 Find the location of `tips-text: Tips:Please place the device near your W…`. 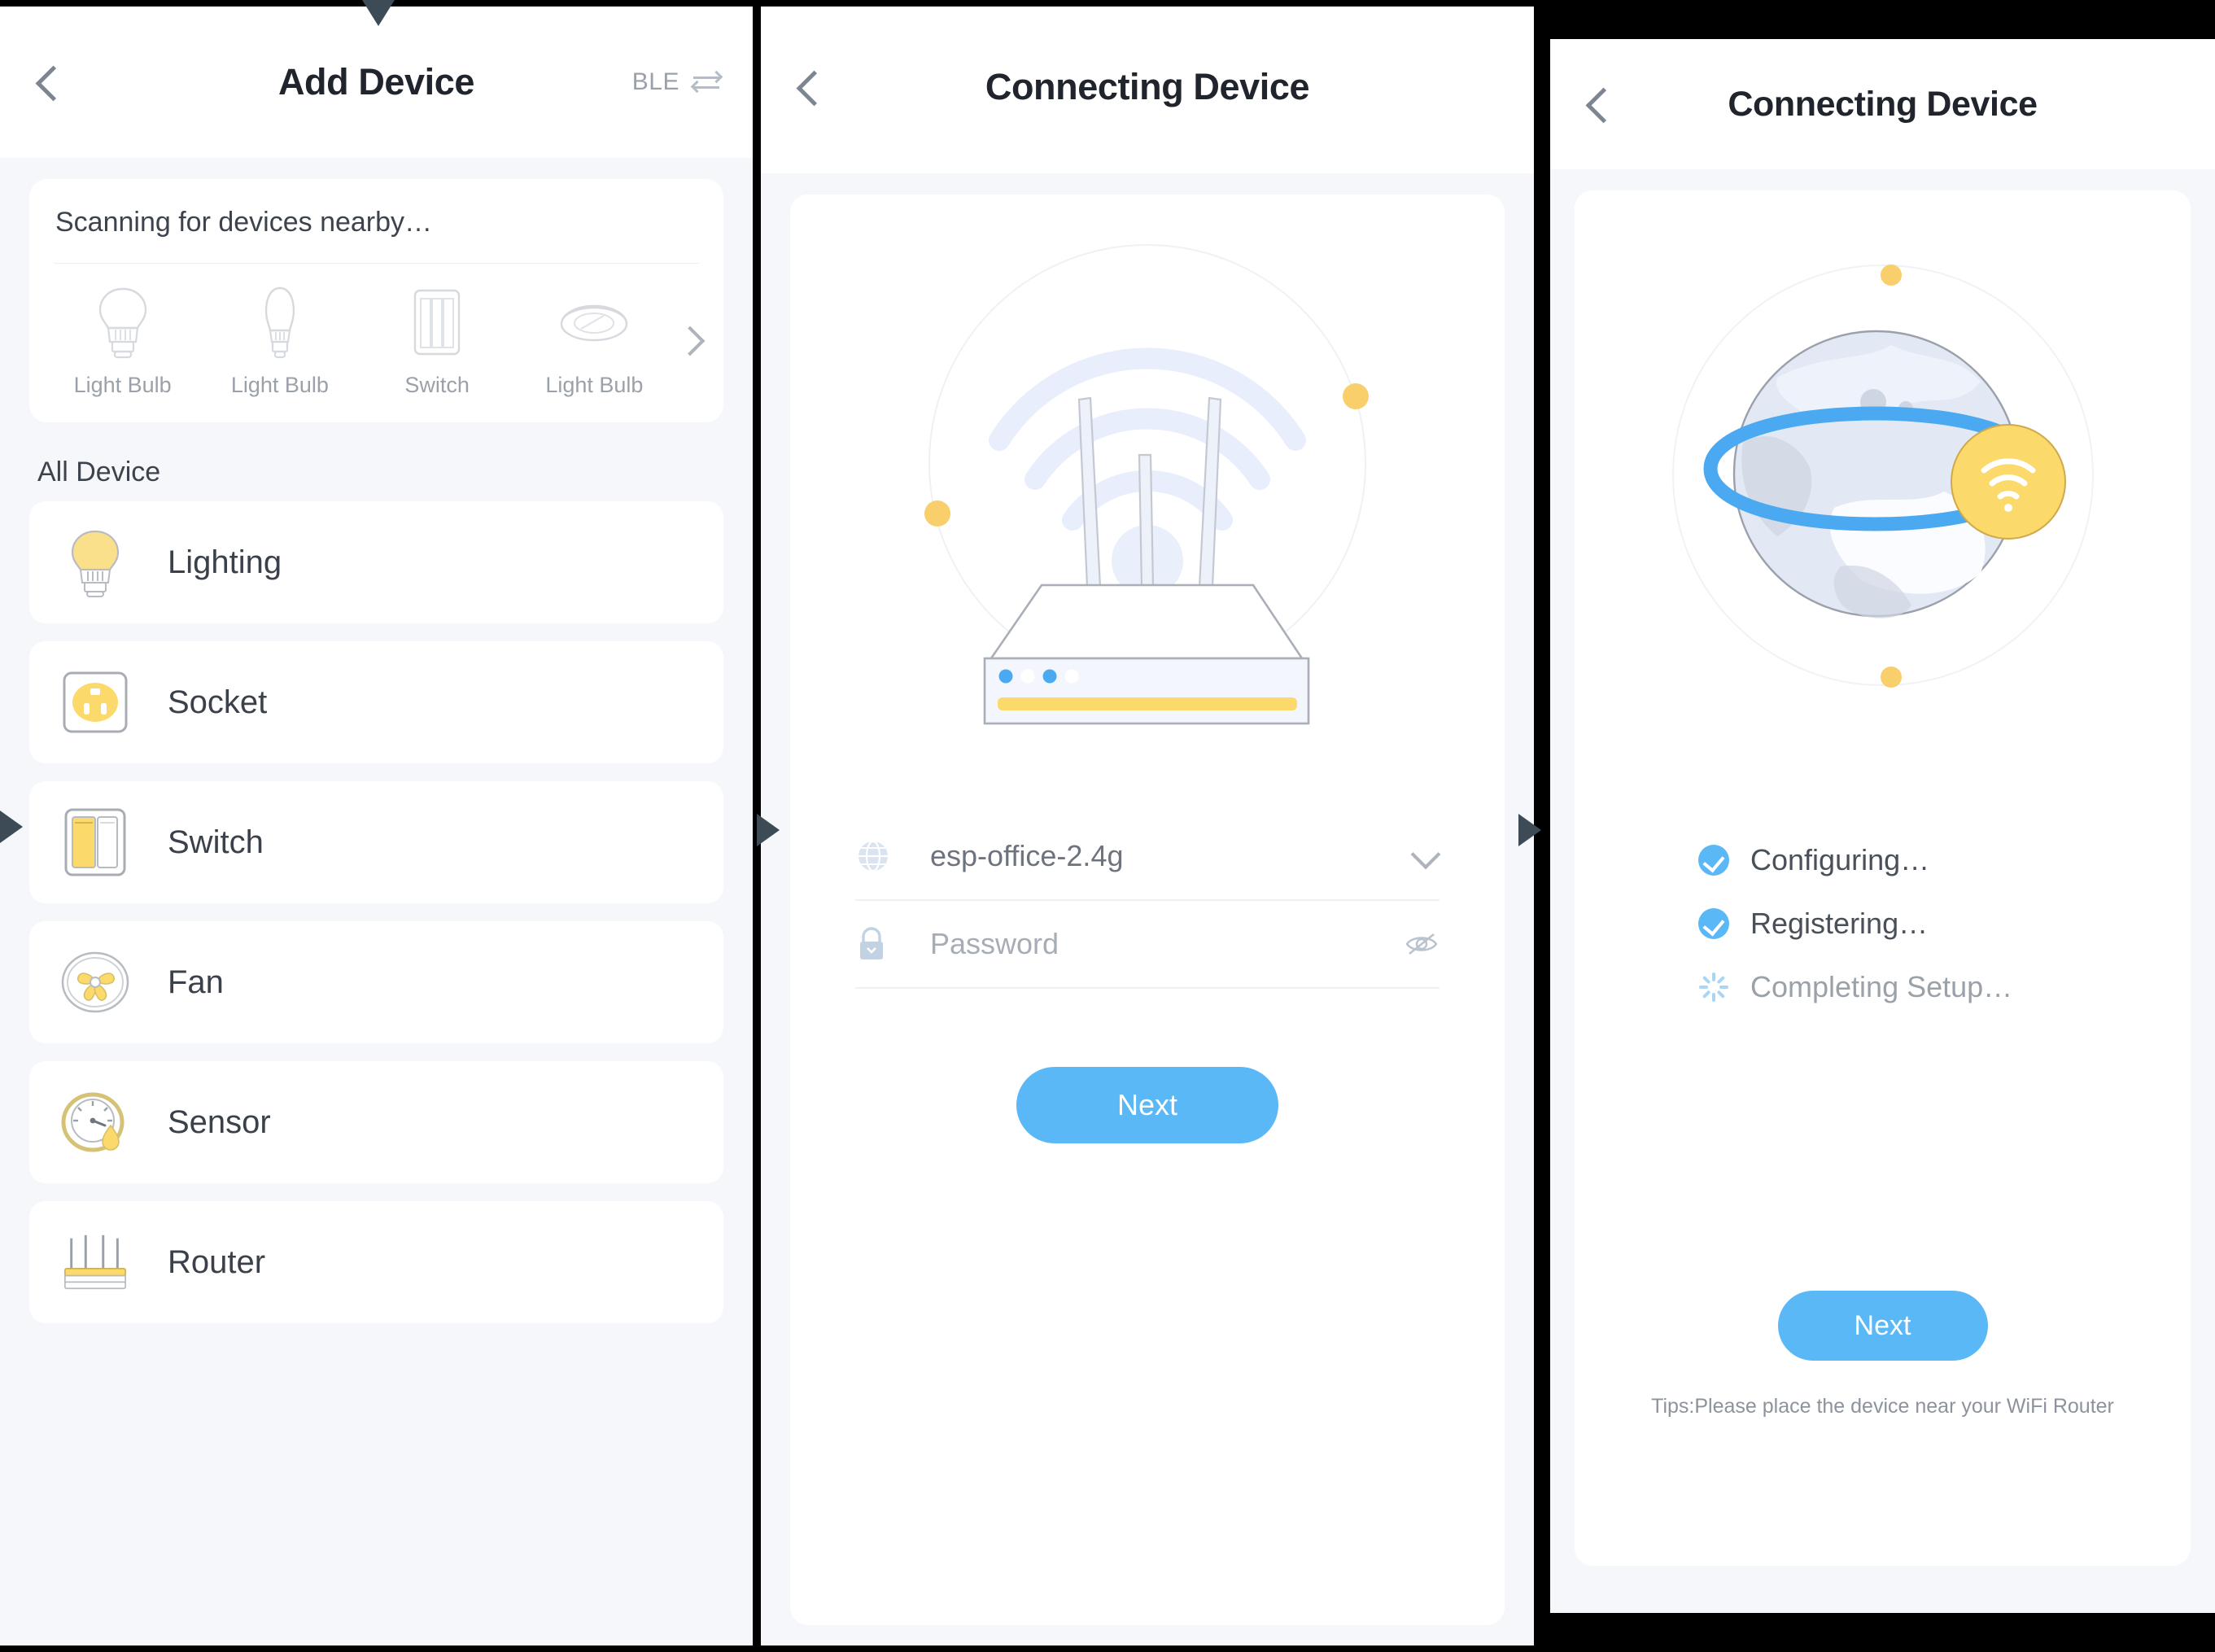

tips-text: Tips:Please place the device near your W… is located at coordinates (1882, 1406).